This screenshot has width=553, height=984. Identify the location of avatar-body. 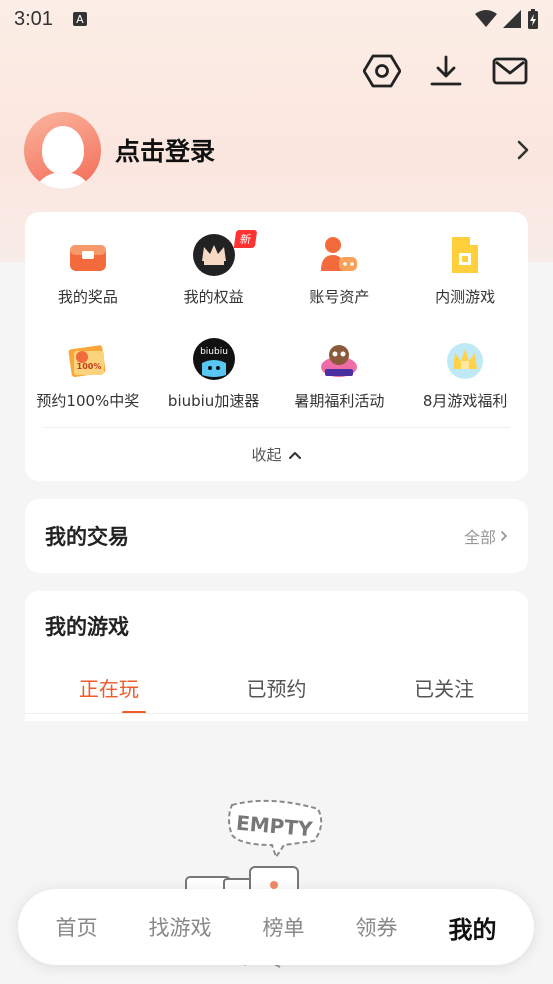
(63, 180).